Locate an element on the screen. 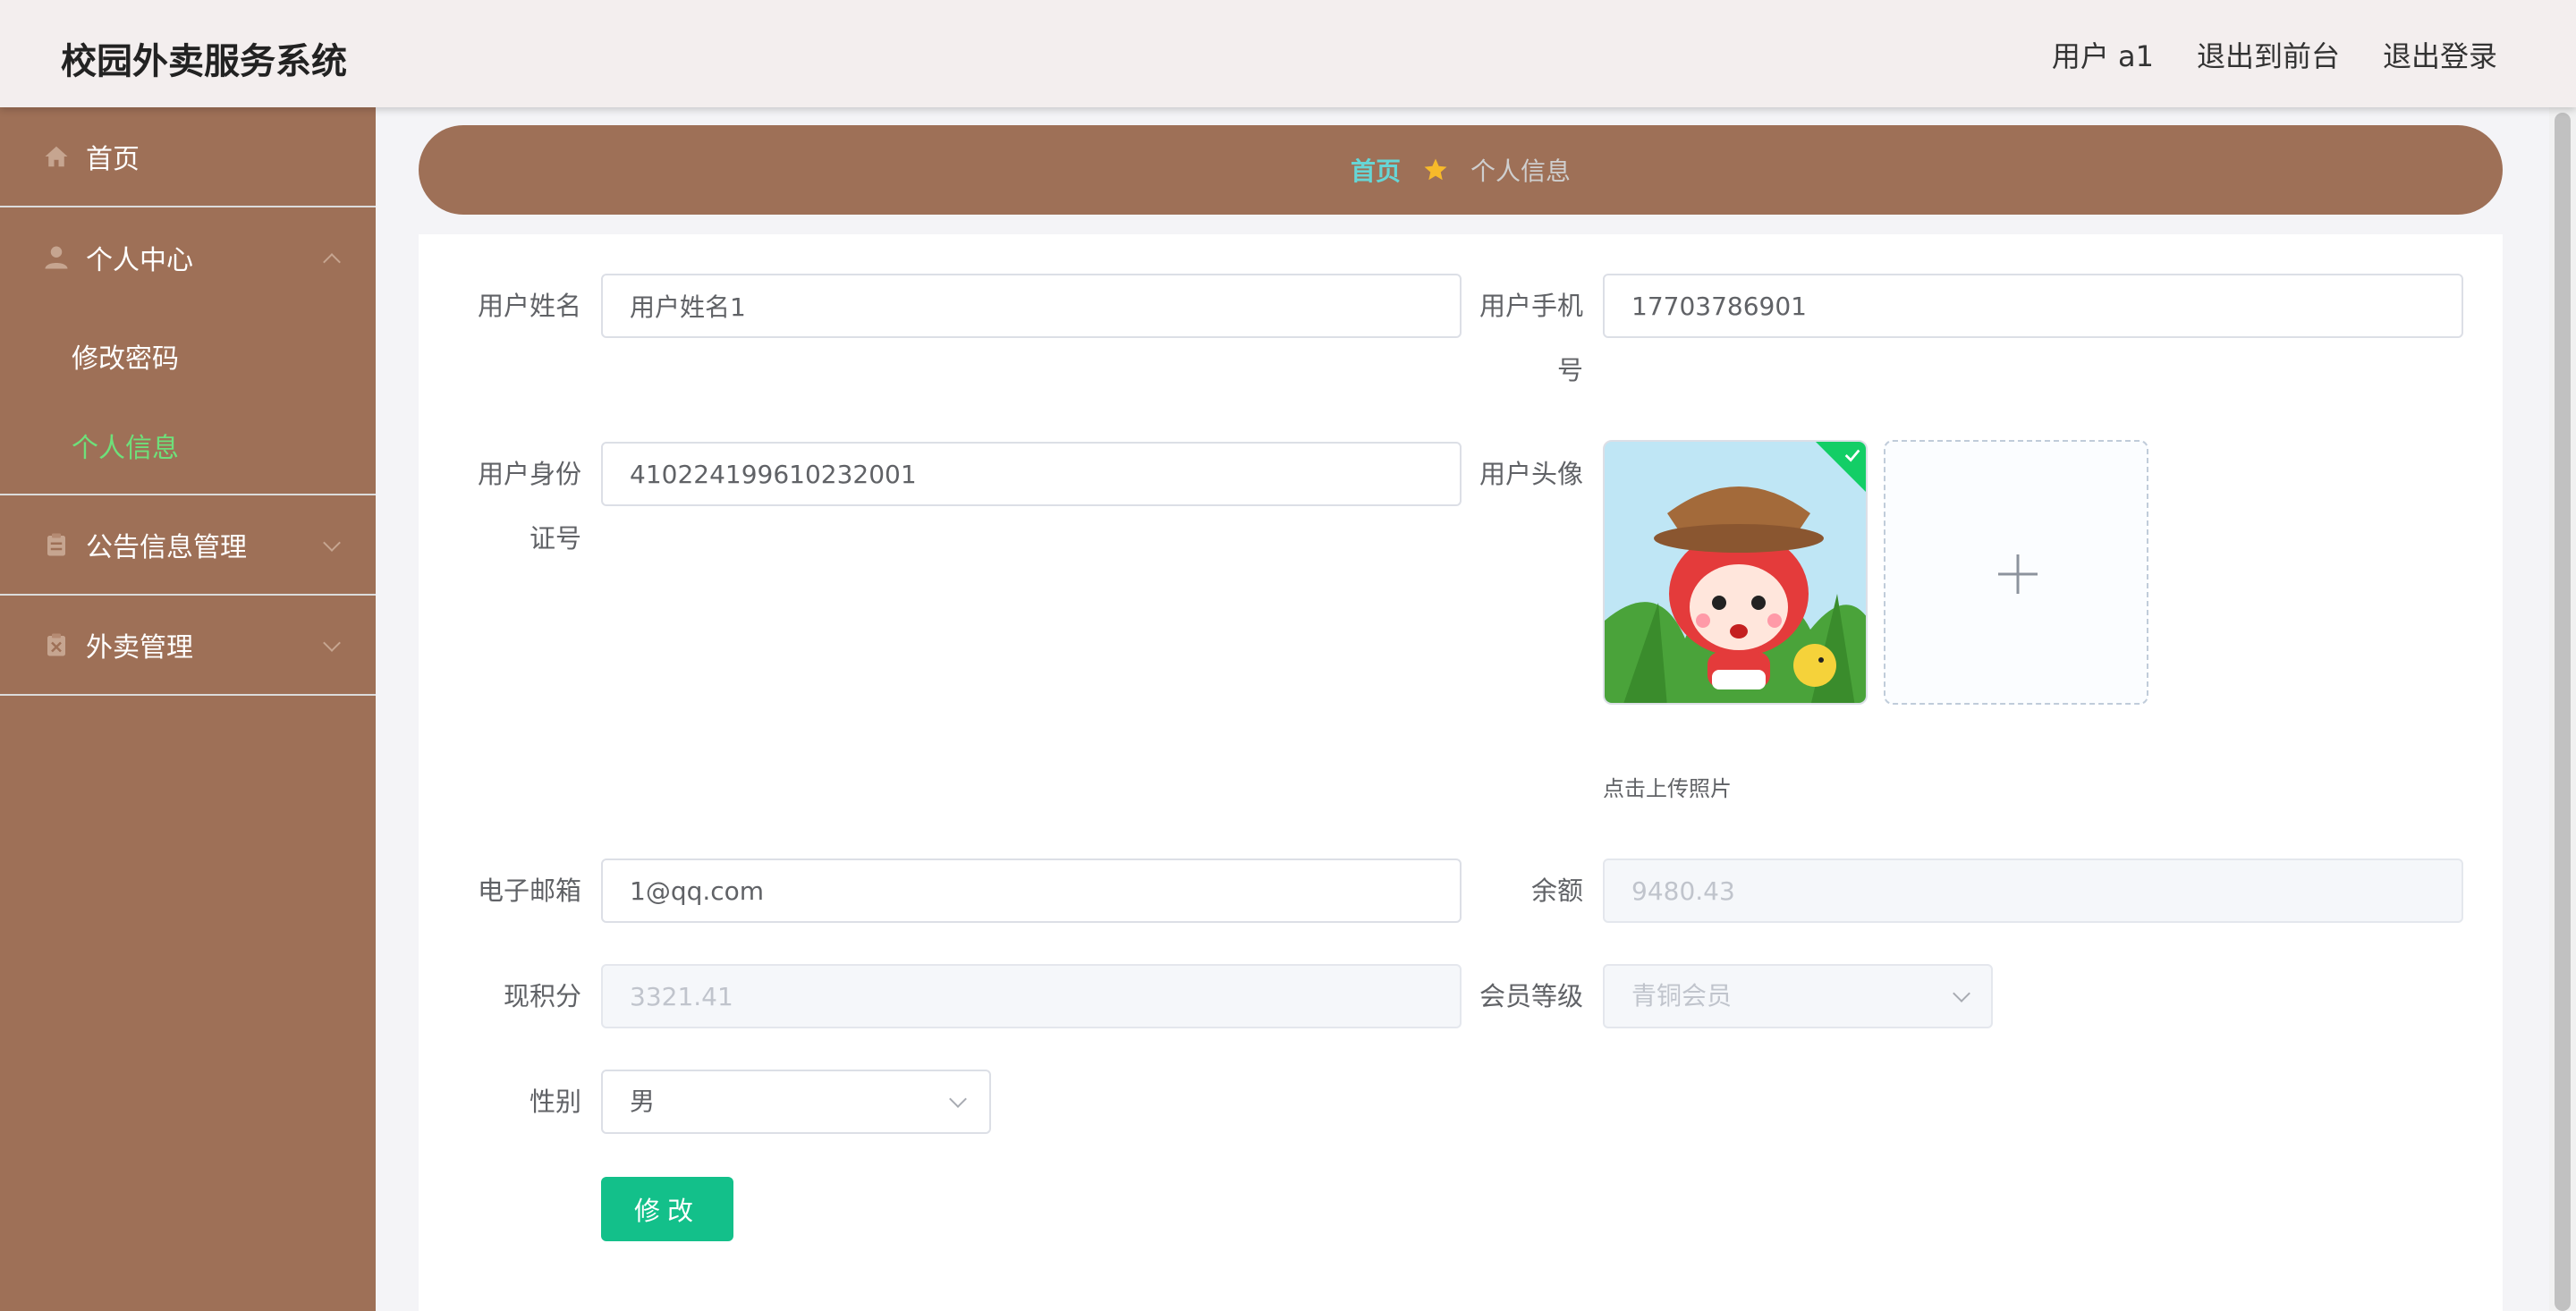 Image resolution: width=2576 pixels, height=1311 pixels. clipboard-icon is located at coordinates (56, 544).